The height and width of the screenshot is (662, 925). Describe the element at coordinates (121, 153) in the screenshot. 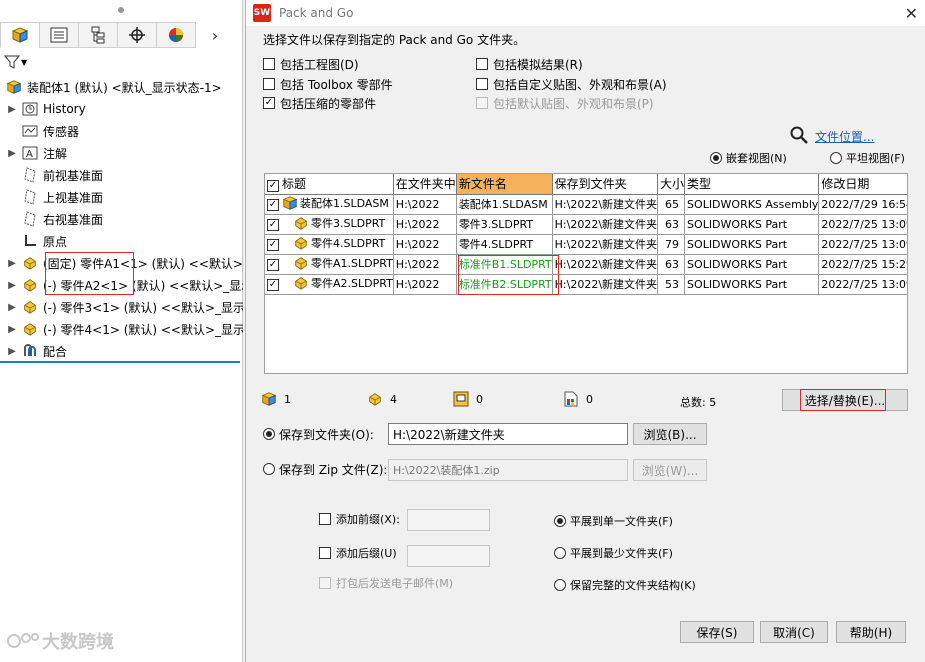

I see `tree-item: ▶ A 注解` at that location.